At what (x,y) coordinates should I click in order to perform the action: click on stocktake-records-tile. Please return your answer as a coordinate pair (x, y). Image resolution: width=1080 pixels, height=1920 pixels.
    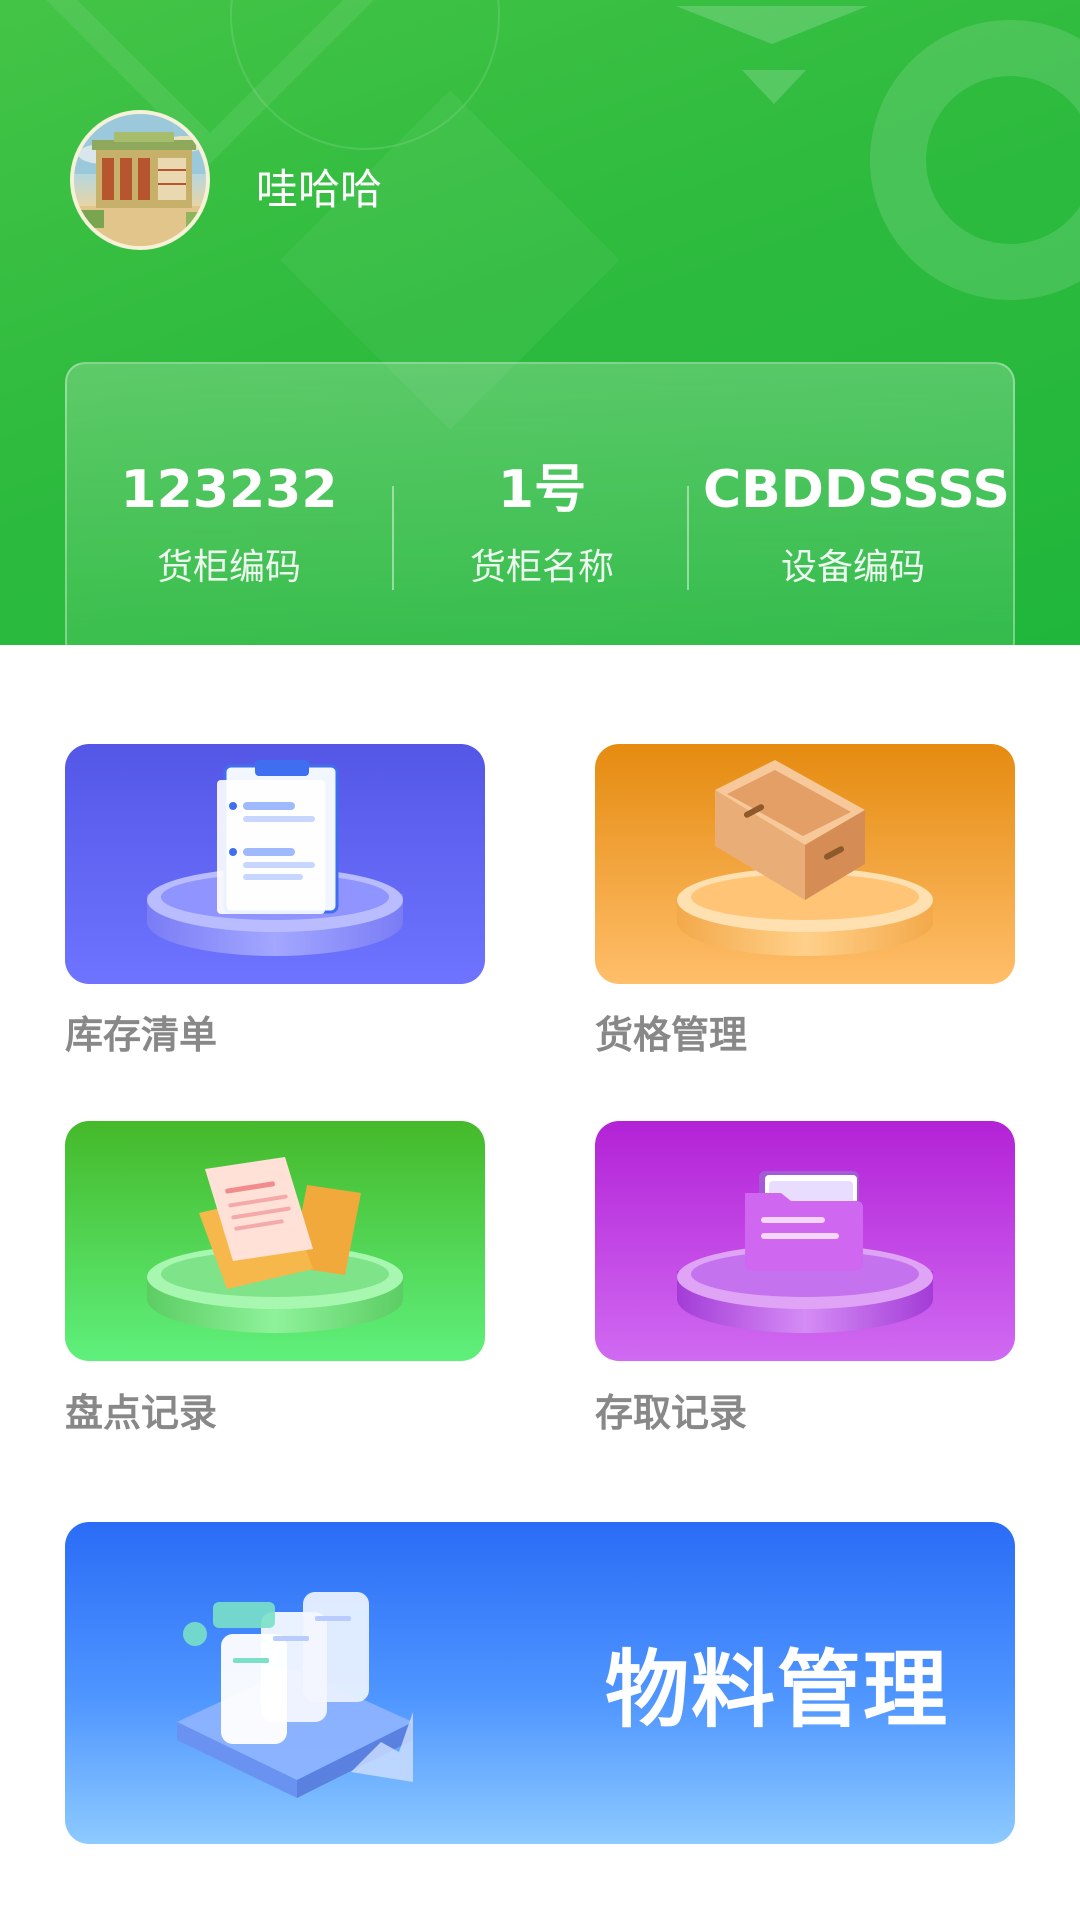
    Looking at the image, I should click on (275, 1241).